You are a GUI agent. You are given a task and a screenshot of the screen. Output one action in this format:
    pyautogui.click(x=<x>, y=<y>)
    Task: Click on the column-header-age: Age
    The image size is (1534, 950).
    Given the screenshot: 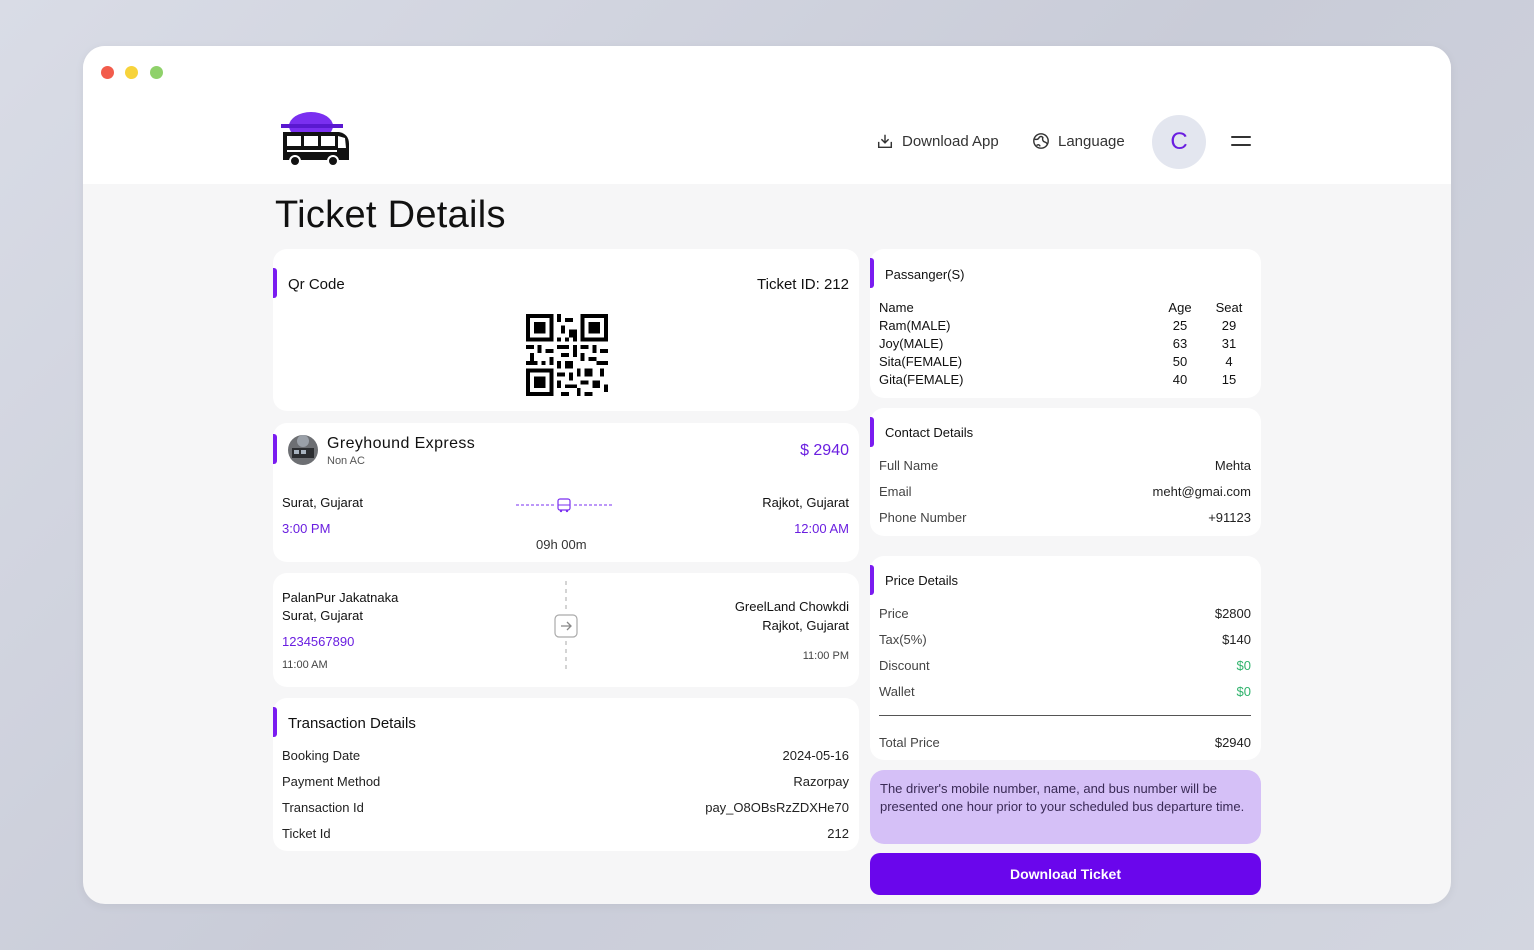 What is the action you would take?
    pyautogui.click(x=1180, y=307)
    